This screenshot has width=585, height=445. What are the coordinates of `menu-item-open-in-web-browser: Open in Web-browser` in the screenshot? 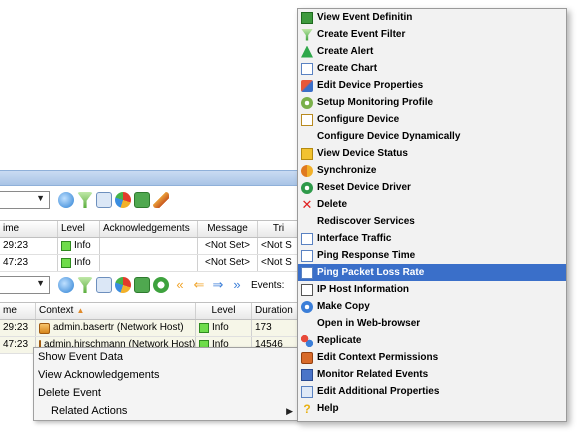 It's located at (432, 323).